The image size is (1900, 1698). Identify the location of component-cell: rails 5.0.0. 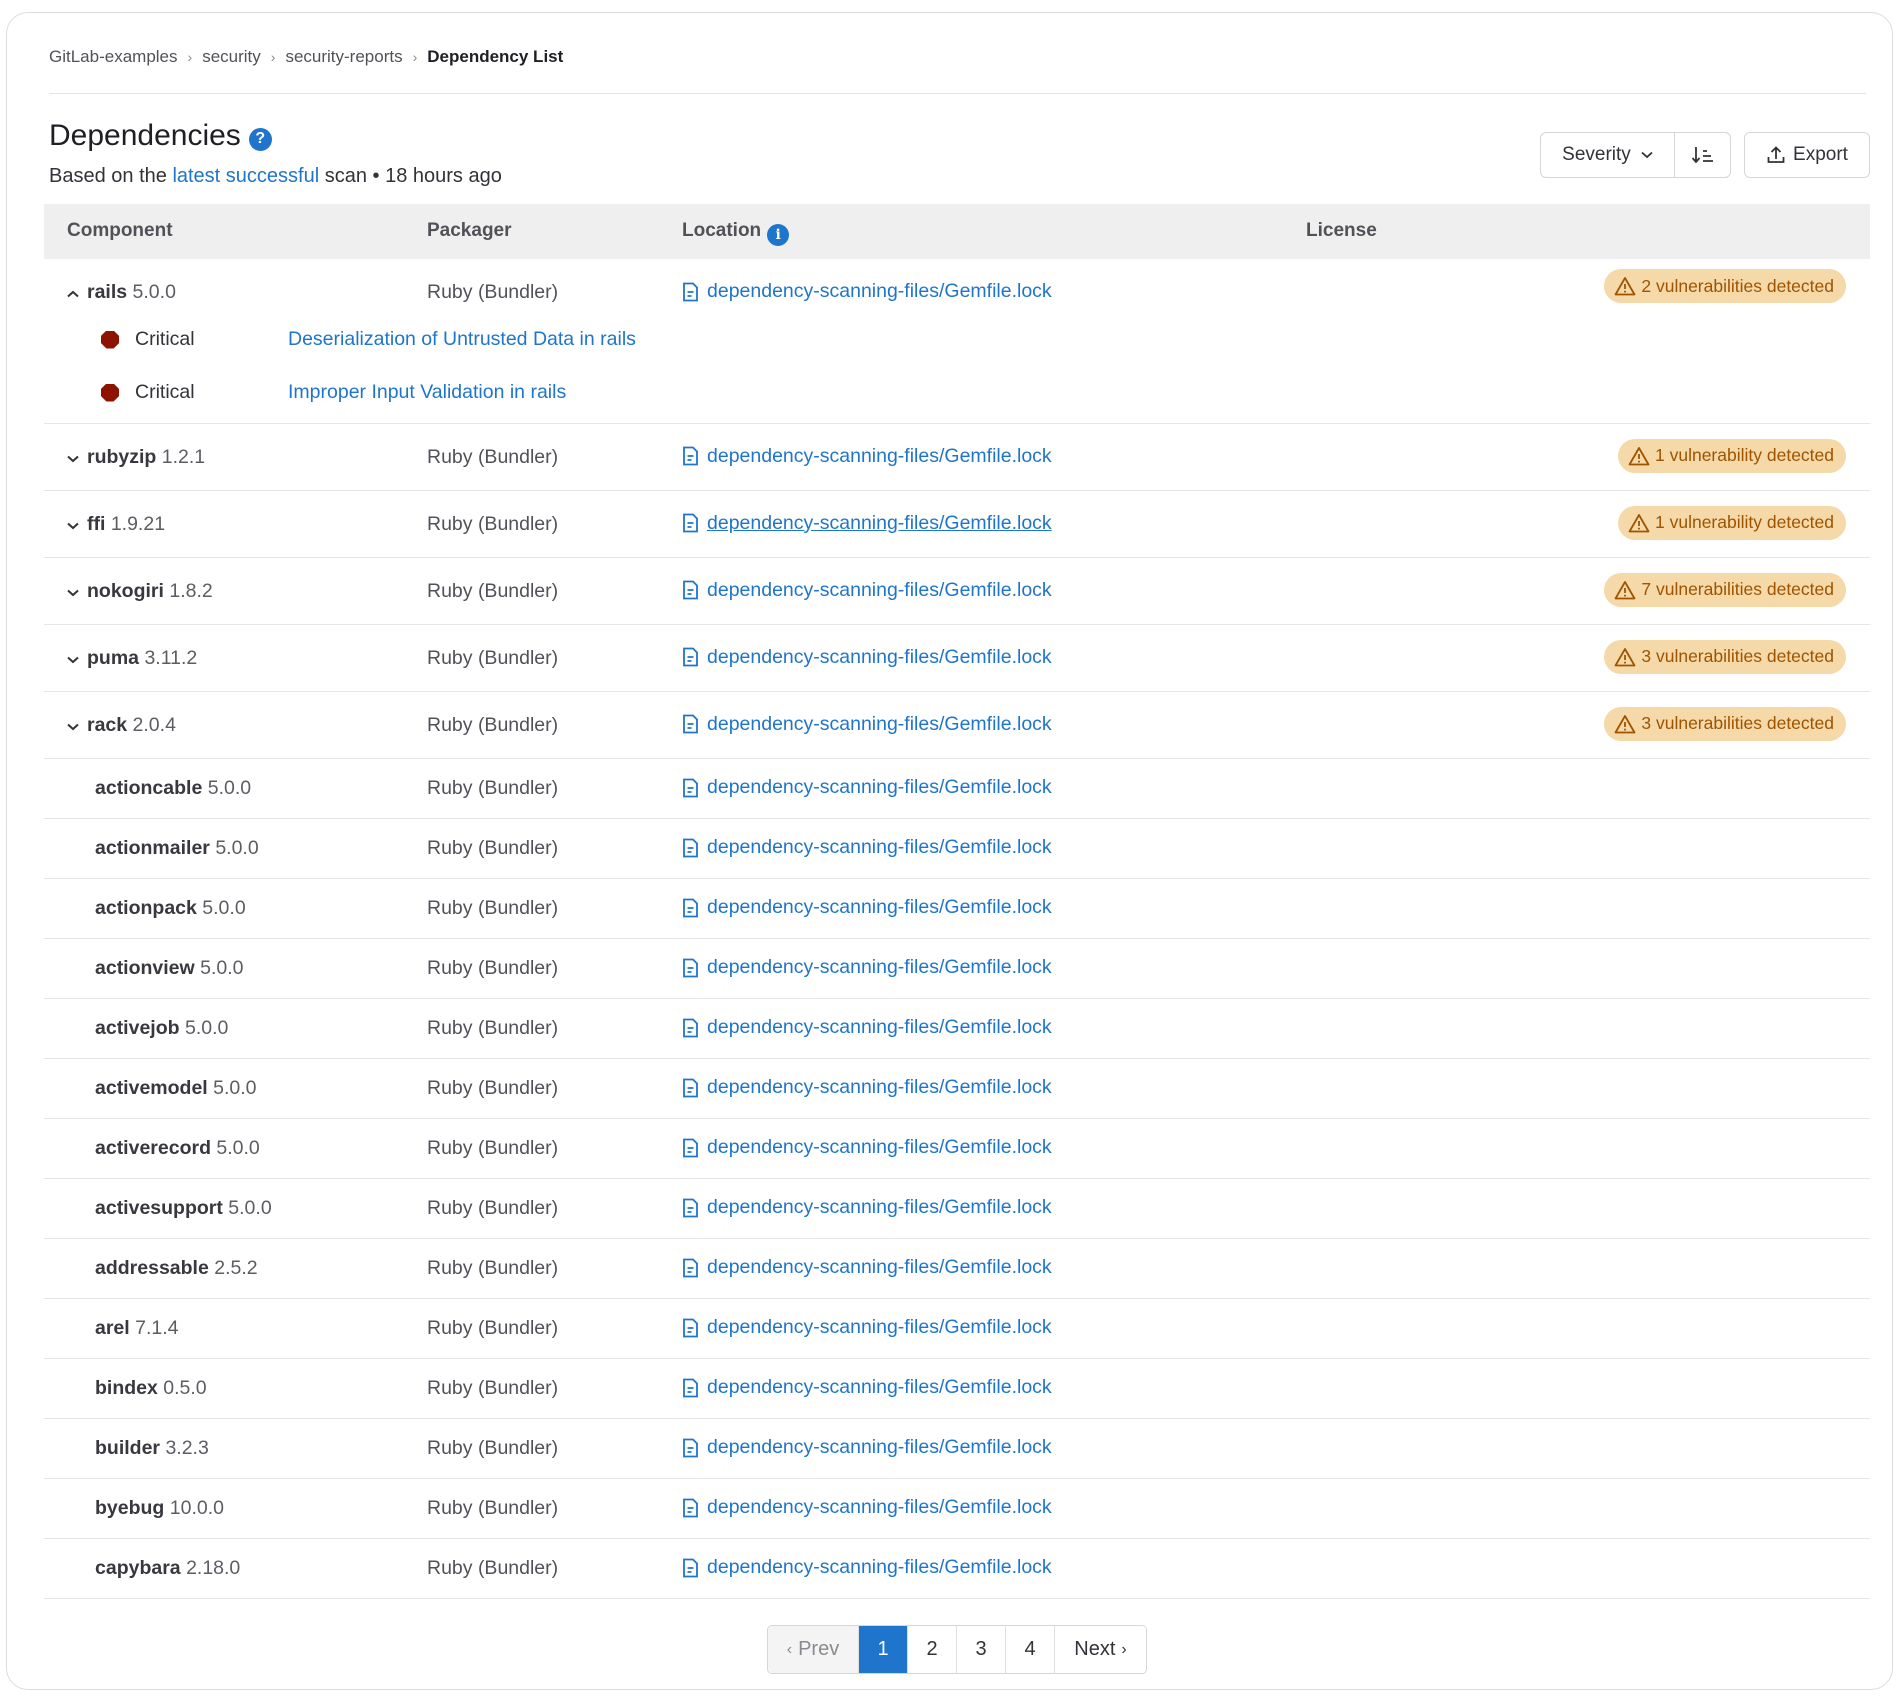
(121, 292).